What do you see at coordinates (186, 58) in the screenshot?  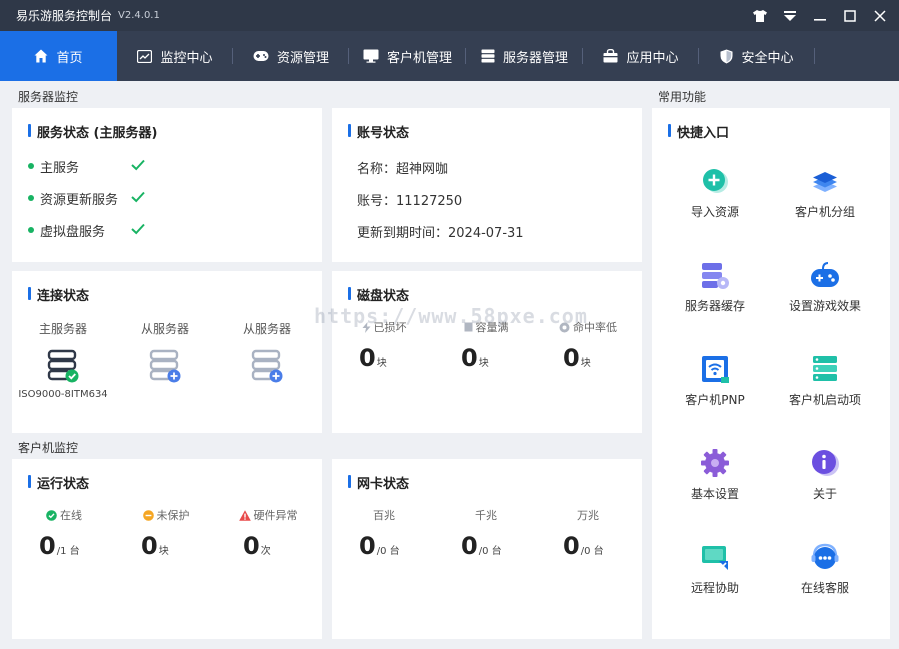 I see `nav-tab-label: 监控中心` at bounding box center [186, 58].